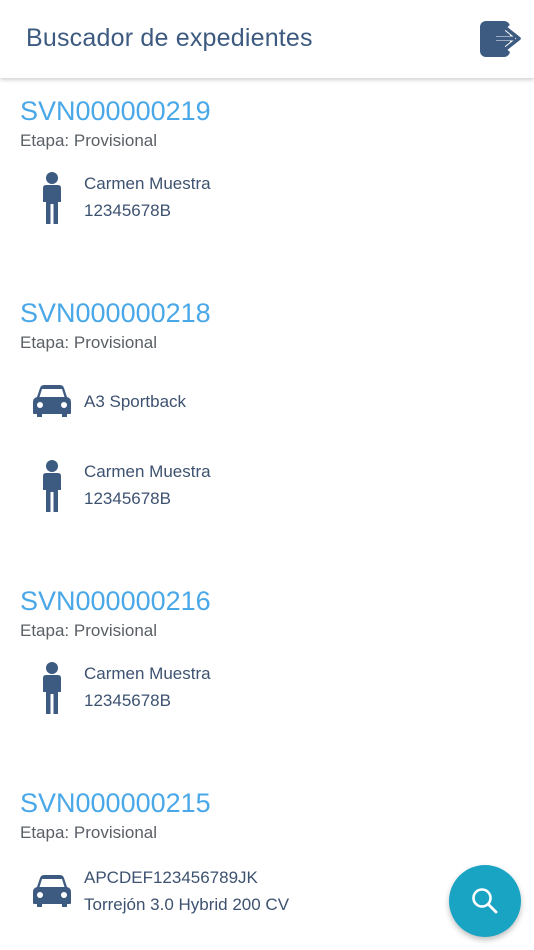 The image size is (534, 950). I want to click on app-bar: Buscador de expedientes, so click(267, 39).